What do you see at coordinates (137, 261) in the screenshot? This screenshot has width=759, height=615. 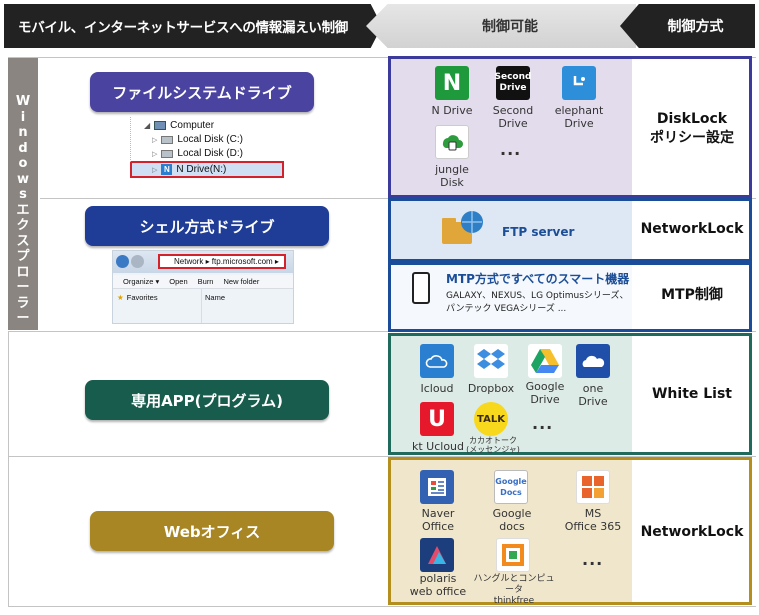 I see `forward-icon` at bounding box center [137, 261].